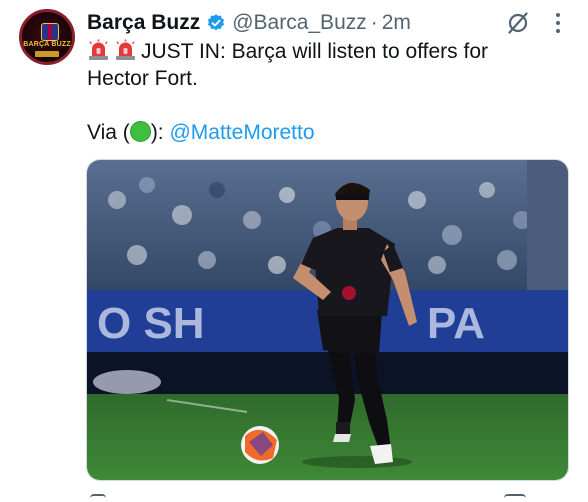 The image size is (588, 502). What do you see at coordinates (456, 323) in the screenshot?
I see `svg-text: PA` at bounding box center [456, 323].